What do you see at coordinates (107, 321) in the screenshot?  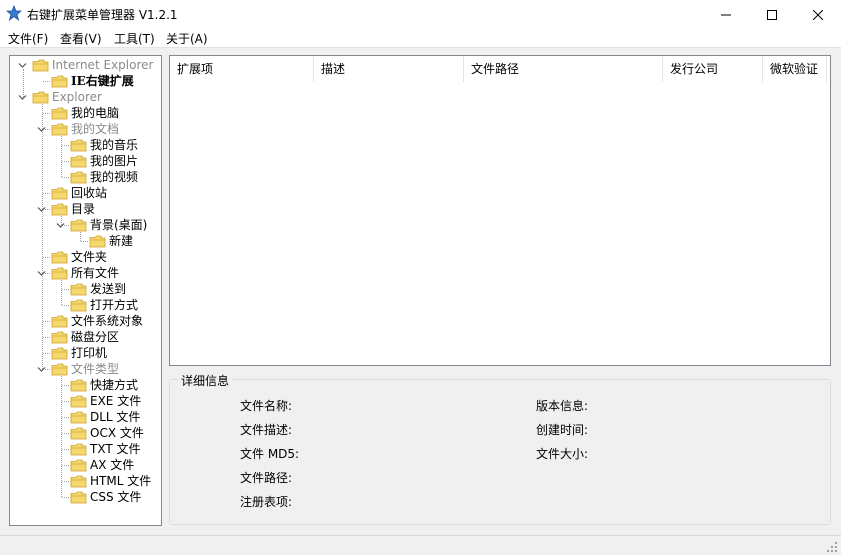 I see `tree-item-label: 文件系统对象` at bounding box center [107, 321].